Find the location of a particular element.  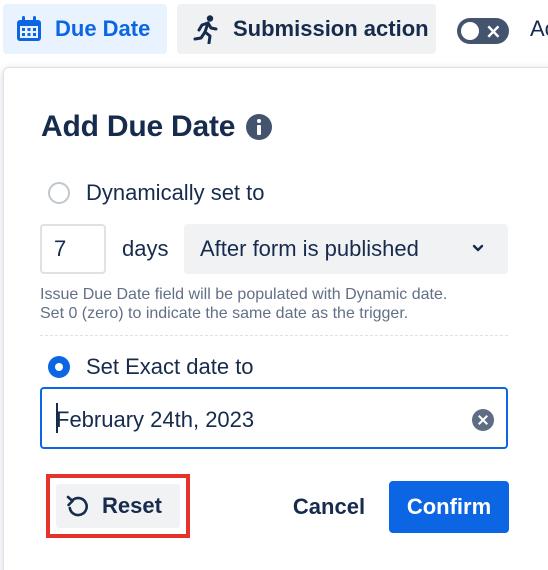

submission-action-tab: Submission action is located at coordinates (306, 29).